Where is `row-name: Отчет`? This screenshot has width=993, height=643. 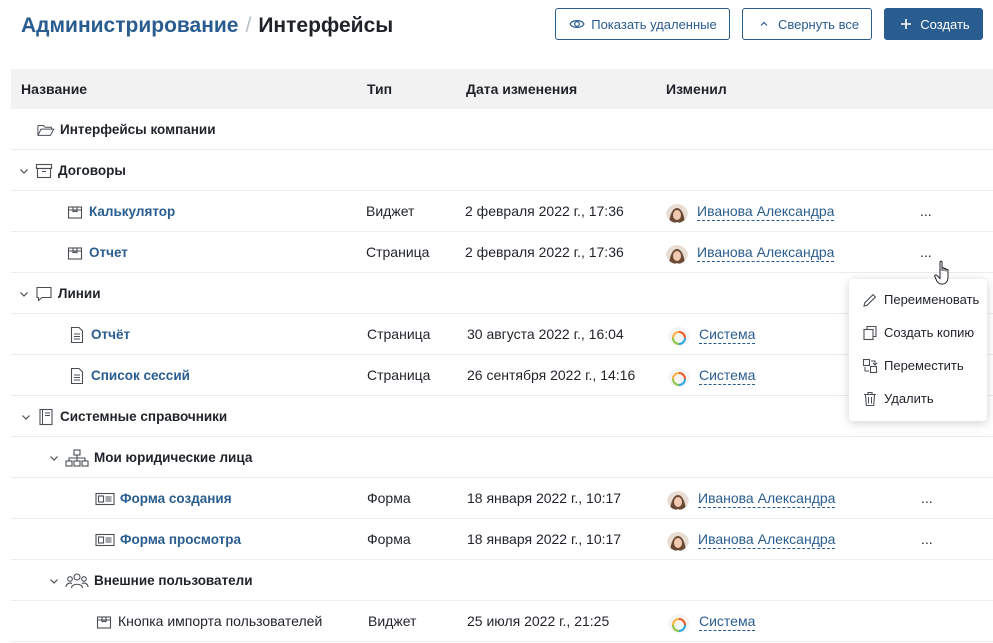 row-name: Отчет is located at coordinates (97, 252).